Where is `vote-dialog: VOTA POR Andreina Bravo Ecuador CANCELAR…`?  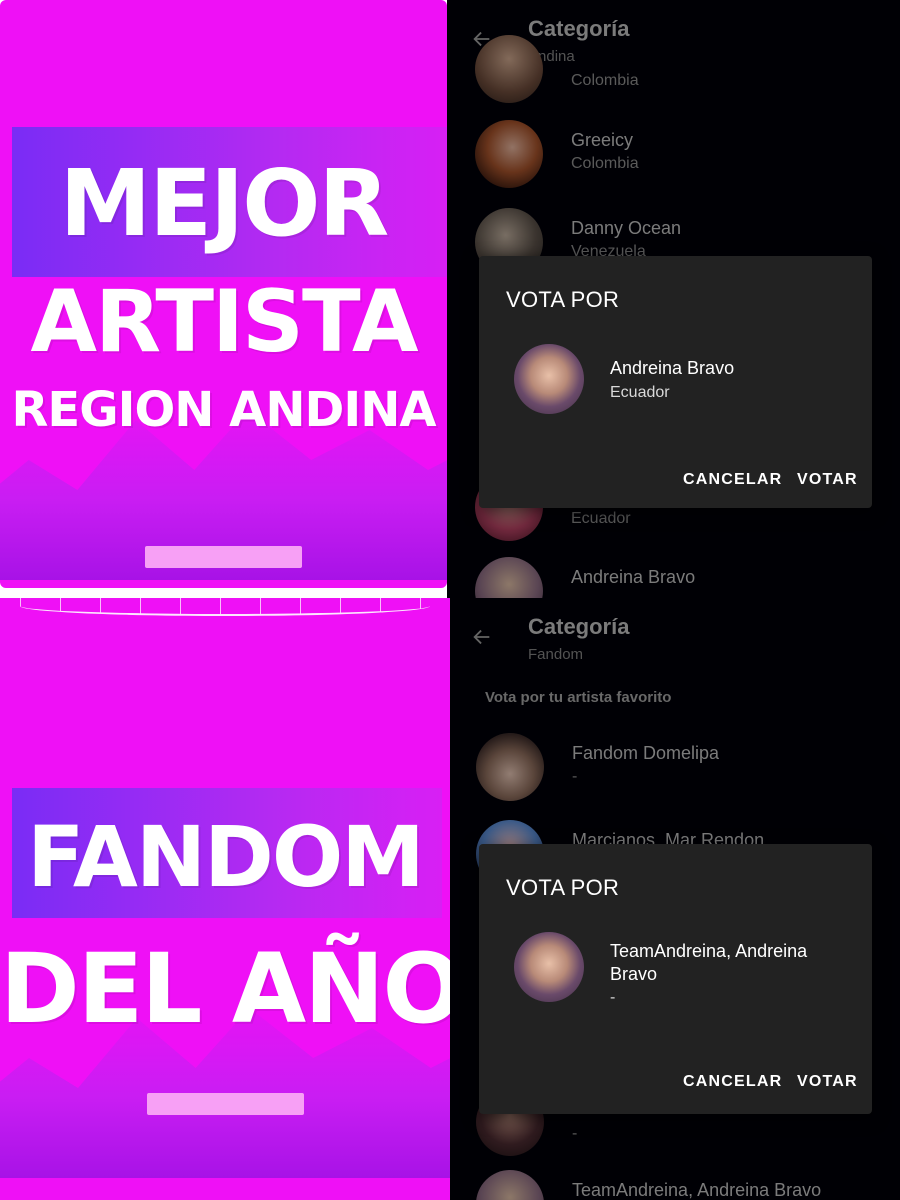
vote-dialog: VOTA POR Andreina Bravo Ecuador CANCELAR… is located at coordinates (675, 382).